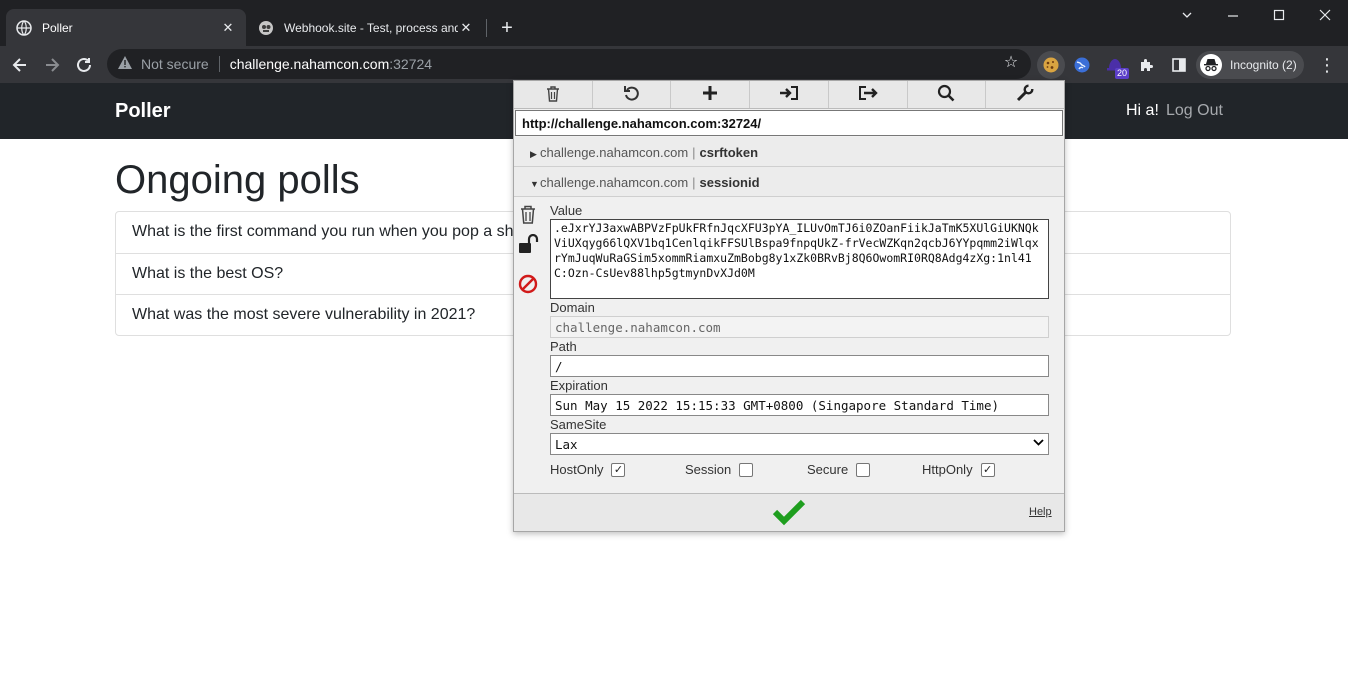 The image size is (1348, 689). I want to click on add-cookie-button, so click(711, 94).